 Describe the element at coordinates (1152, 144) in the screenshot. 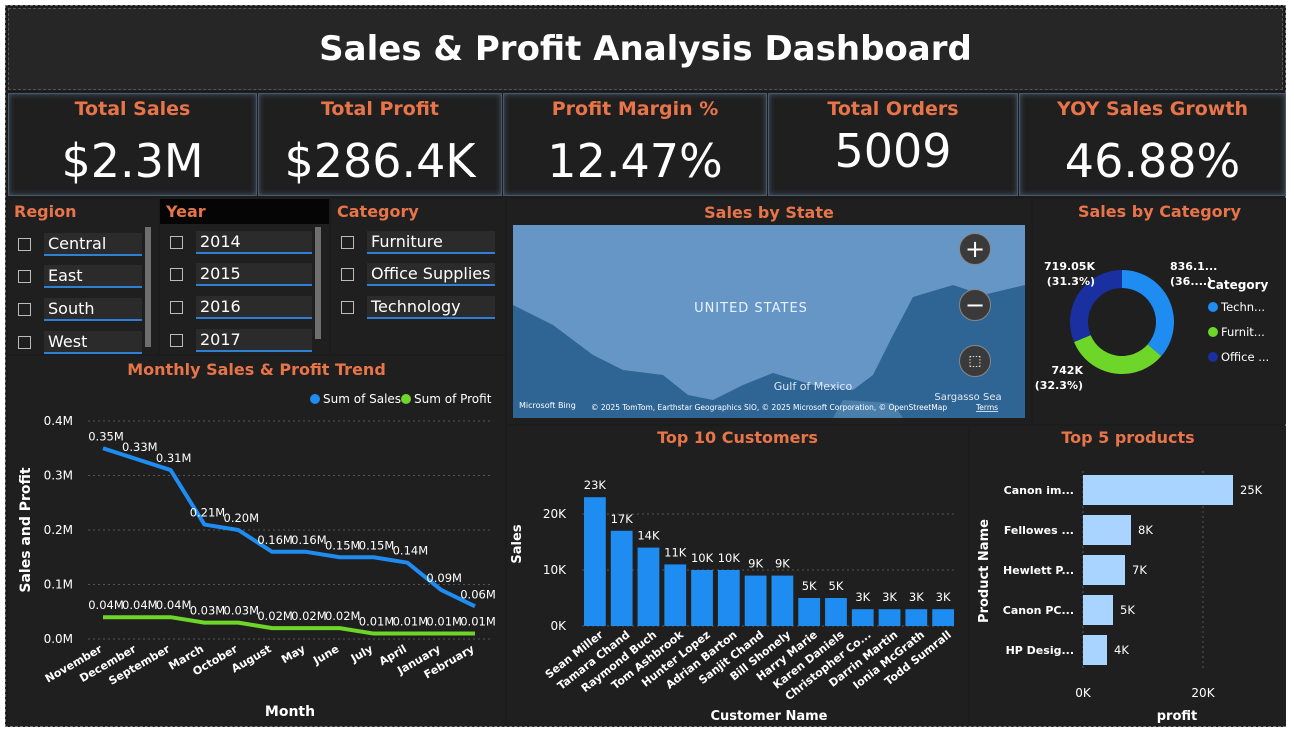

I see `kpi-yoy-growth: YOY Sales Growth 46.88%` at that location.